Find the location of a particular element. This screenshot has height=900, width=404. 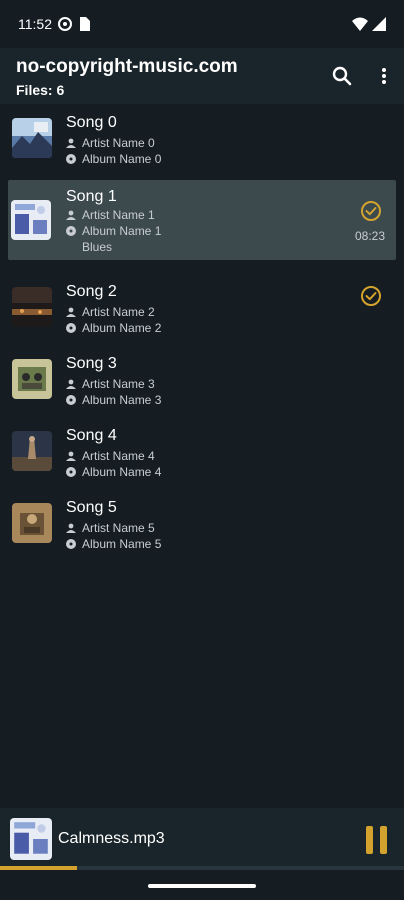

artist-name: Artist Name 2 is located at coordinates (118, 312).